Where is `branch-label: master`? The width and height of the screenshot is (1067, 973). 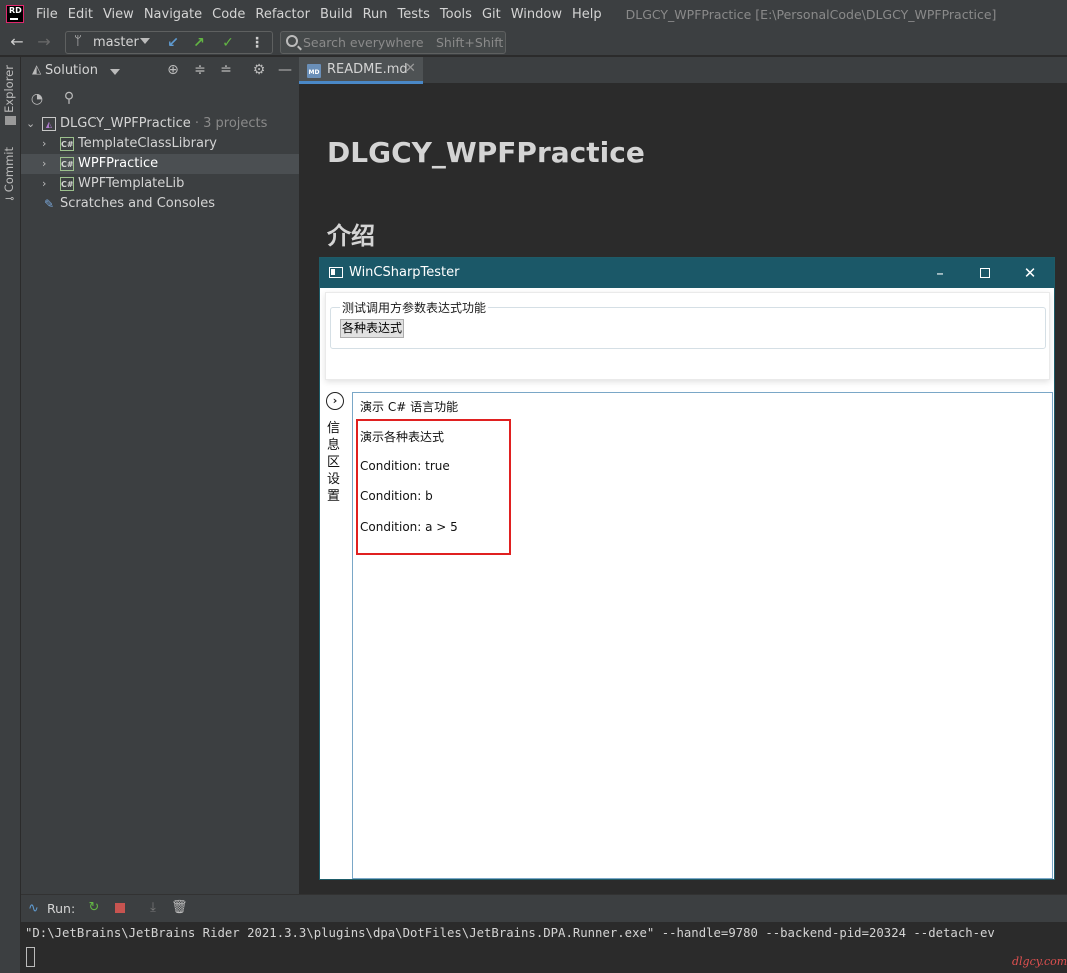 branch-label: master is located at coordinates (116, 42).